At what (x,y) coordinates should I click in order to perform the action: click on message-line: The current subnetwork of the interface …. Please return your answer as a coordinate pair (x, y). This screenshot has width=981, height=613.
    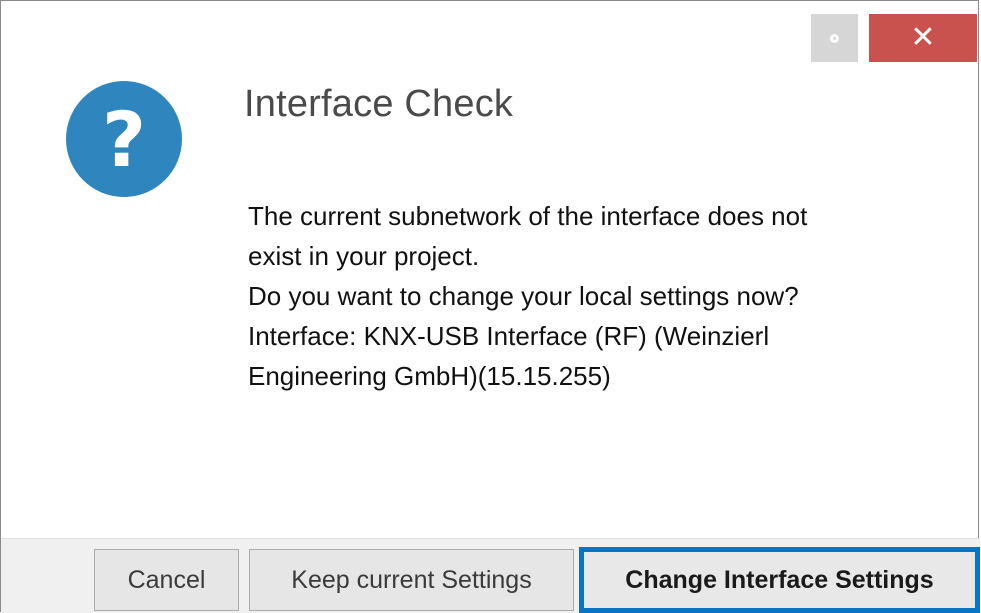
    Looking at the image, I should click on (528, 216).